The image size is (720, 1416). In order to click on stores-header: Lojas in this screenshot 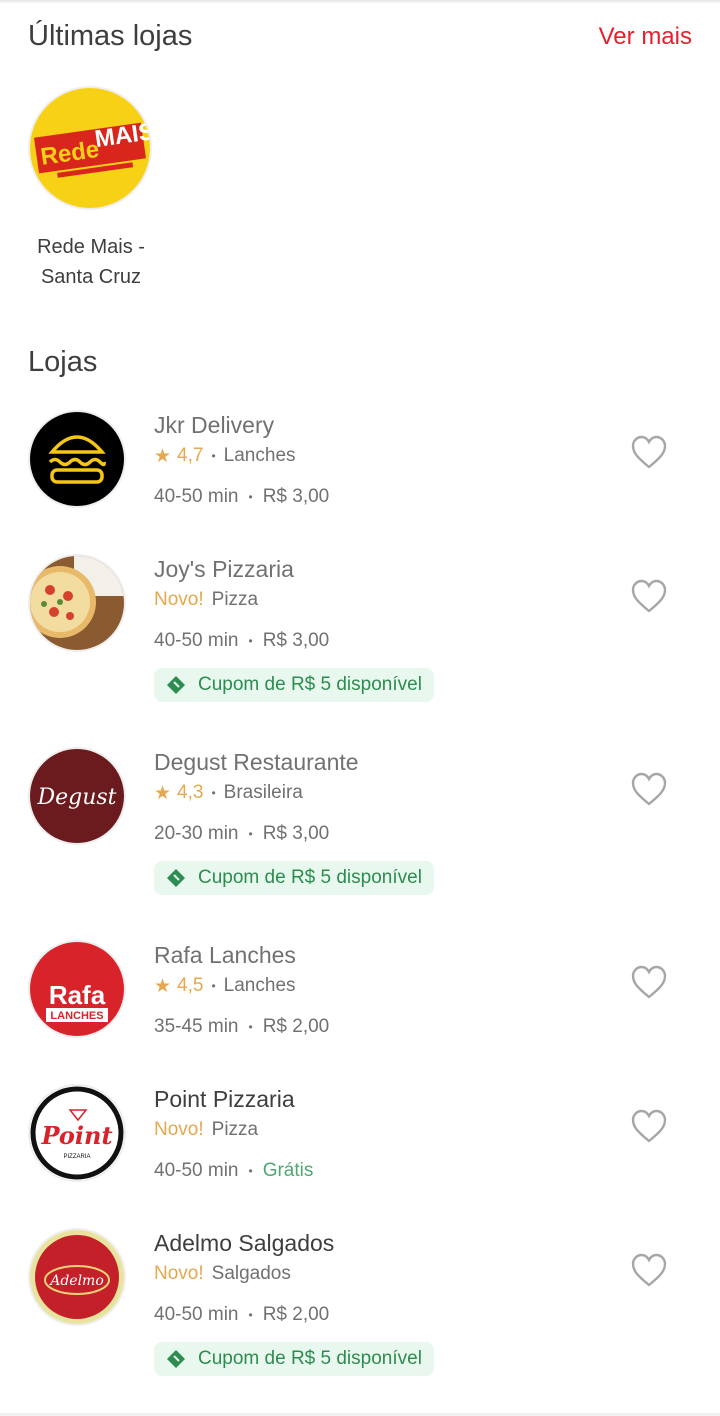, I will do `click(360, 362)`.